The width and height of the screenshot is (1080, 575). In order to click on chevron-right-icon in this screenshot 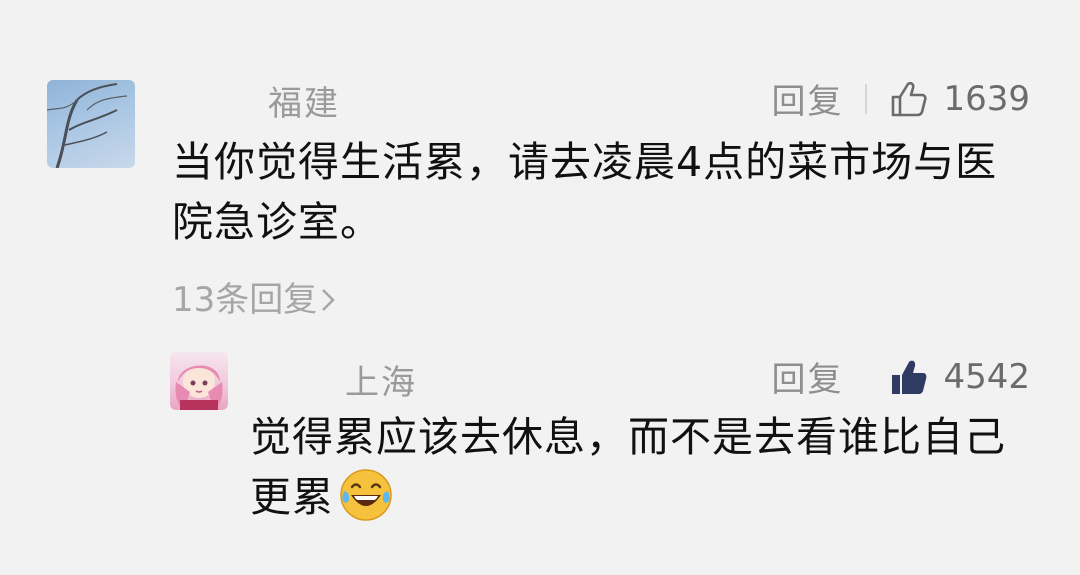, I will do `click(329, 300)`.